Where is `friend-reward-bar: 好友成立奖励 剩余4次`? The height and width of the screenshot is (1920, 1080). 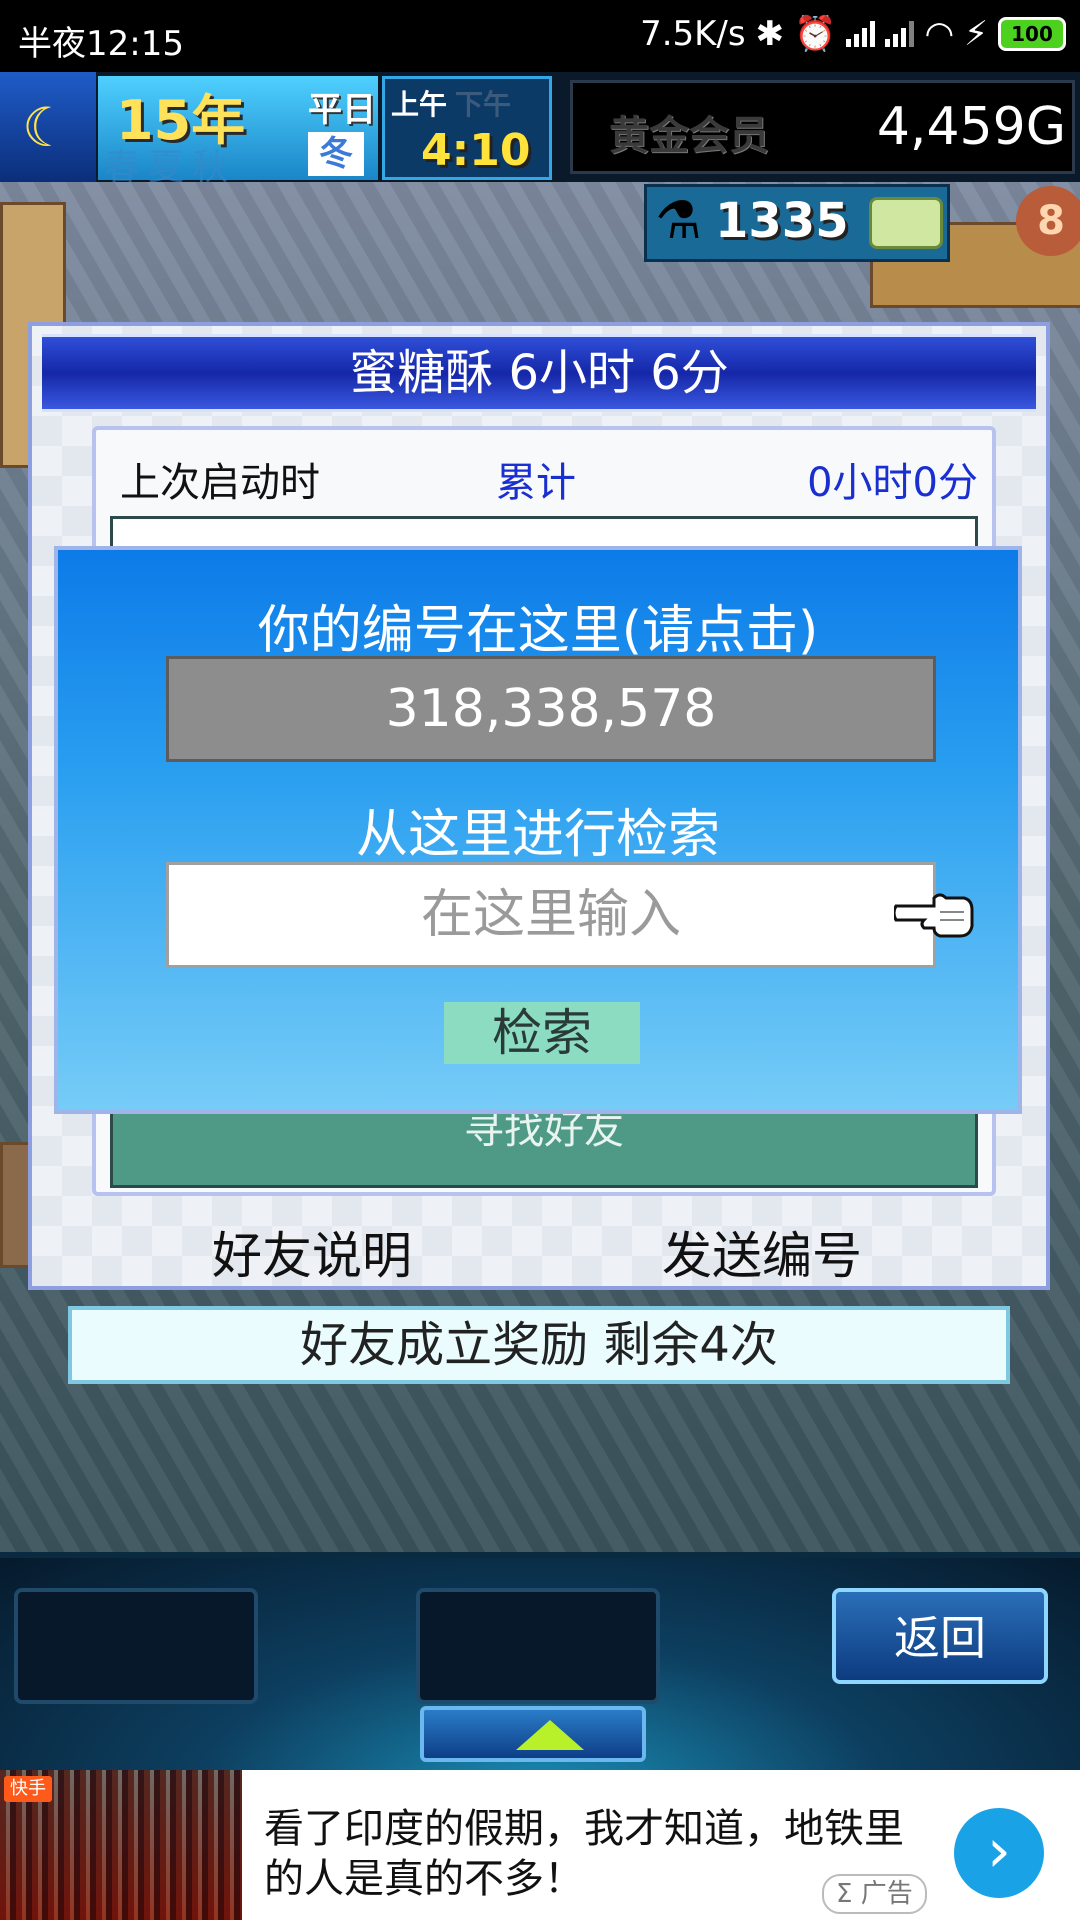 friend-reward-bar: 好友成立奖励 剩余4次 is located at coordinates (539, 1345).